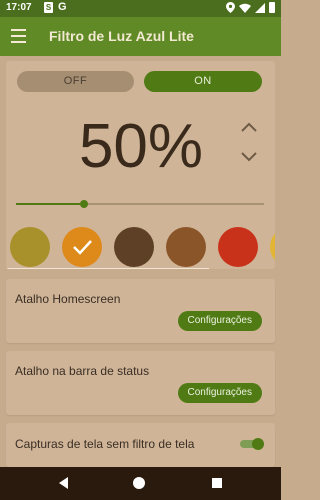 The width and height of the screenshot is (320, 500). I want to click on app-toolbar: Filtro de Luz Azul Lite, so click(140, 36).